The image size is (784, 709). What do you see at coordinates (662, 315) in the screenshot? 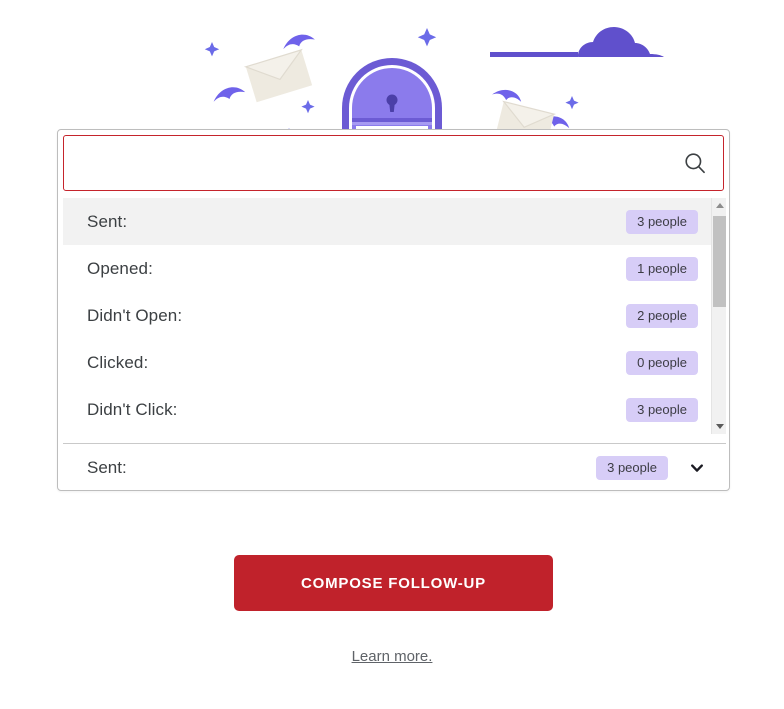
I see `result-row-badge: 2 people` at bounding box center [662, 315].